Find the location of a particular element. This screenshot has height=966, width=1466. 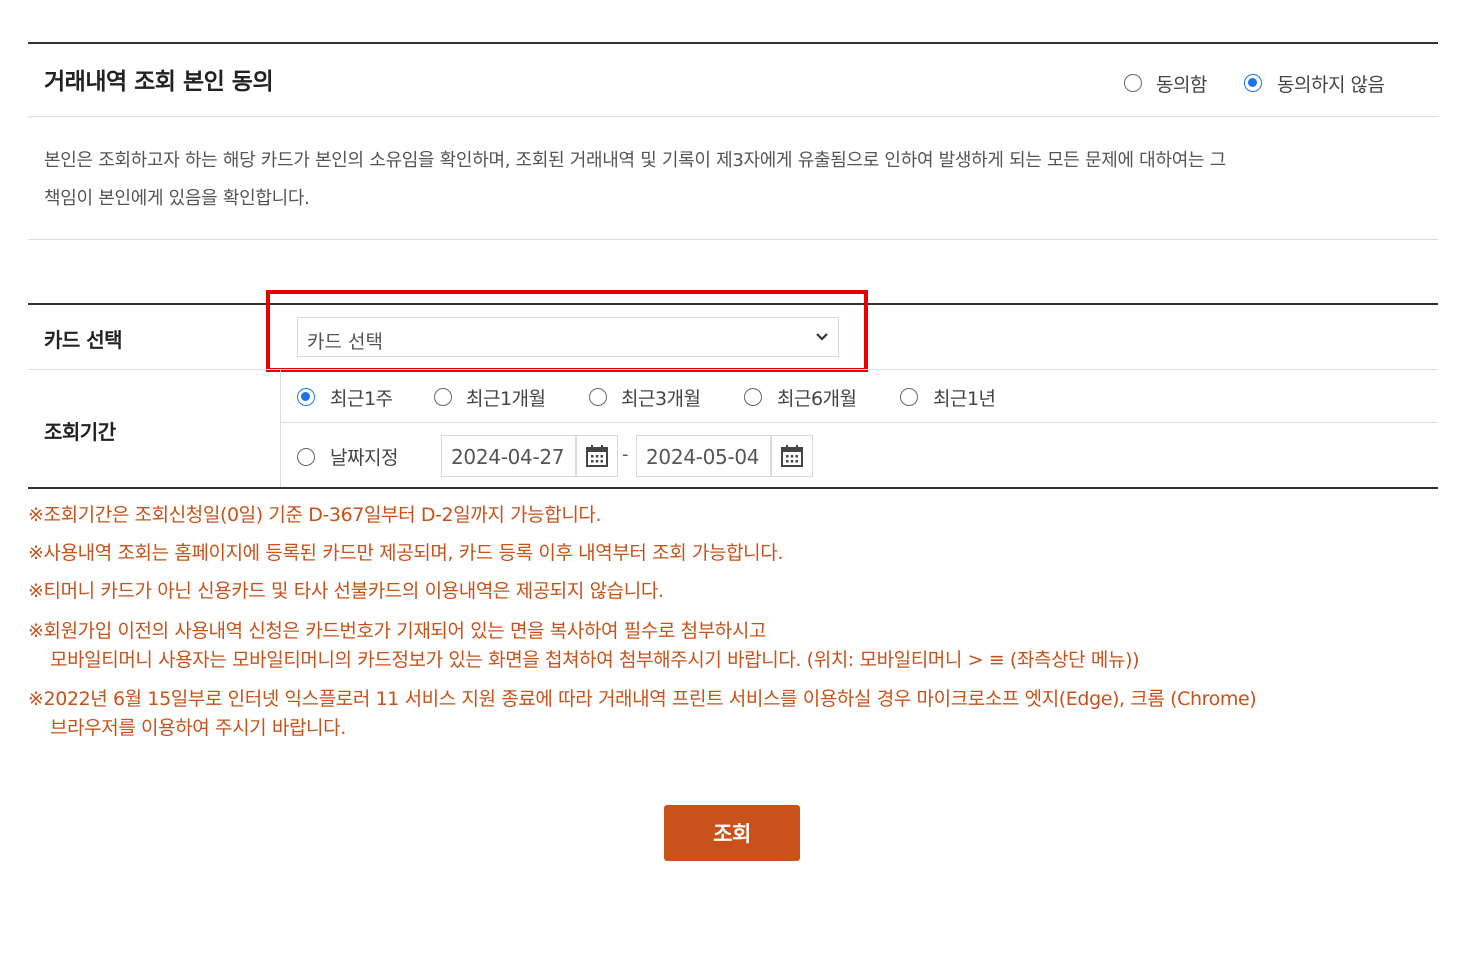

consent-divider is located at coordinates (733, 116).